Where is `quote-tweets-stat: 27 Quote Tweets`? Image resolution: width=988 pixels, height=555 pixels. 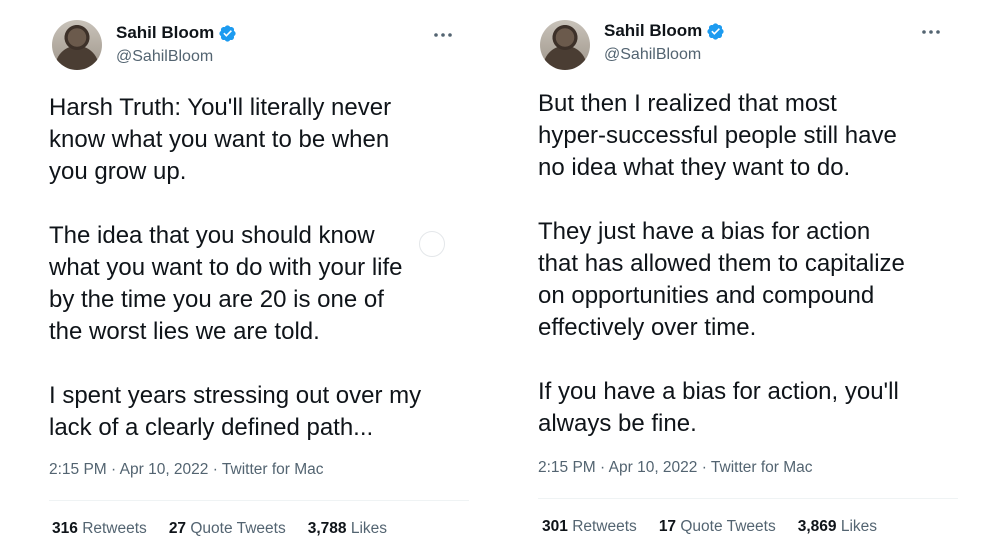
quote-tweets-stat: 27 Quote Tweets is located at coordinates (227, 529).